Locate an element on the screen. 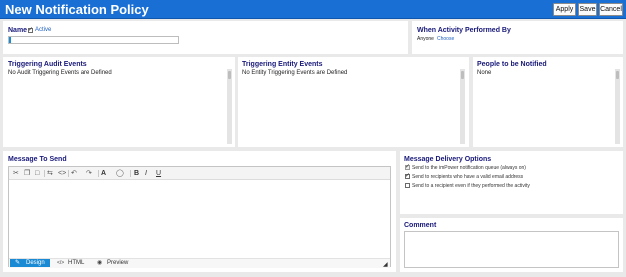 This screenshot has height=277, width=626. people-value: None is located at coordinates (484, 73).